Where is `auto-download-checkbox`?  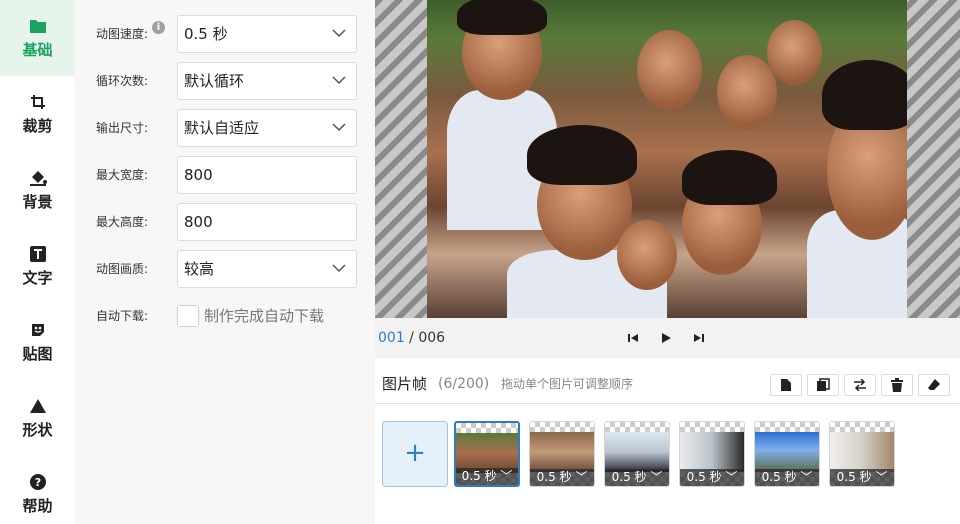 auto-download-checkbox is located at coordinates (188, 316).